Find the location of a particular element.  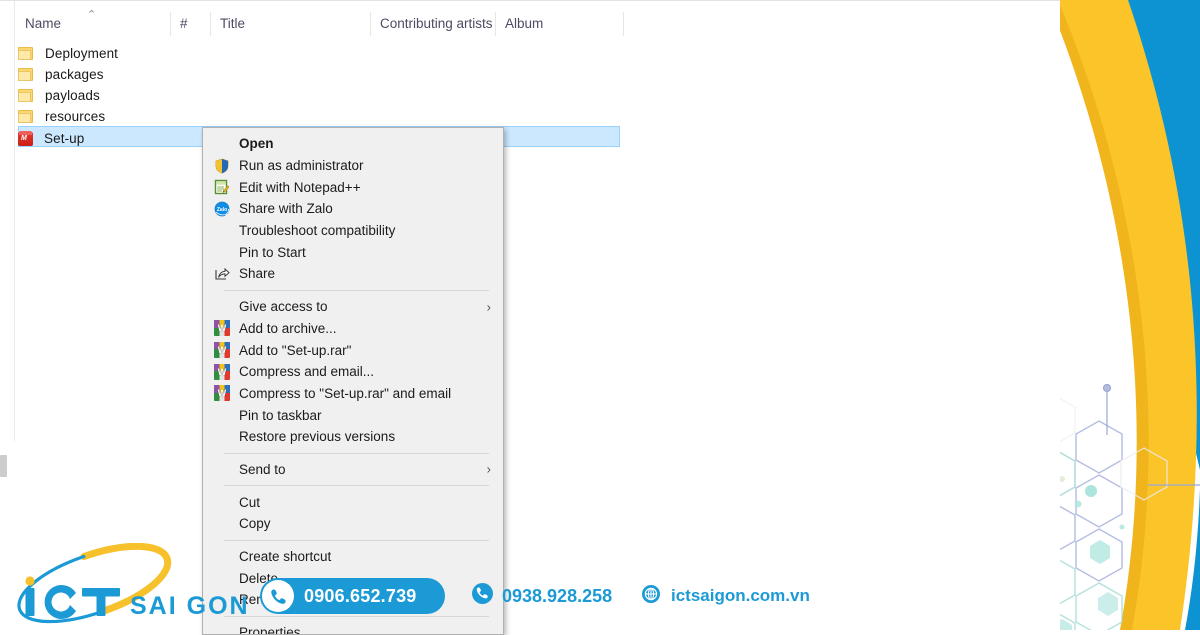

ict-saigon-logo: SAI GON is located at coordinates (128, 584).